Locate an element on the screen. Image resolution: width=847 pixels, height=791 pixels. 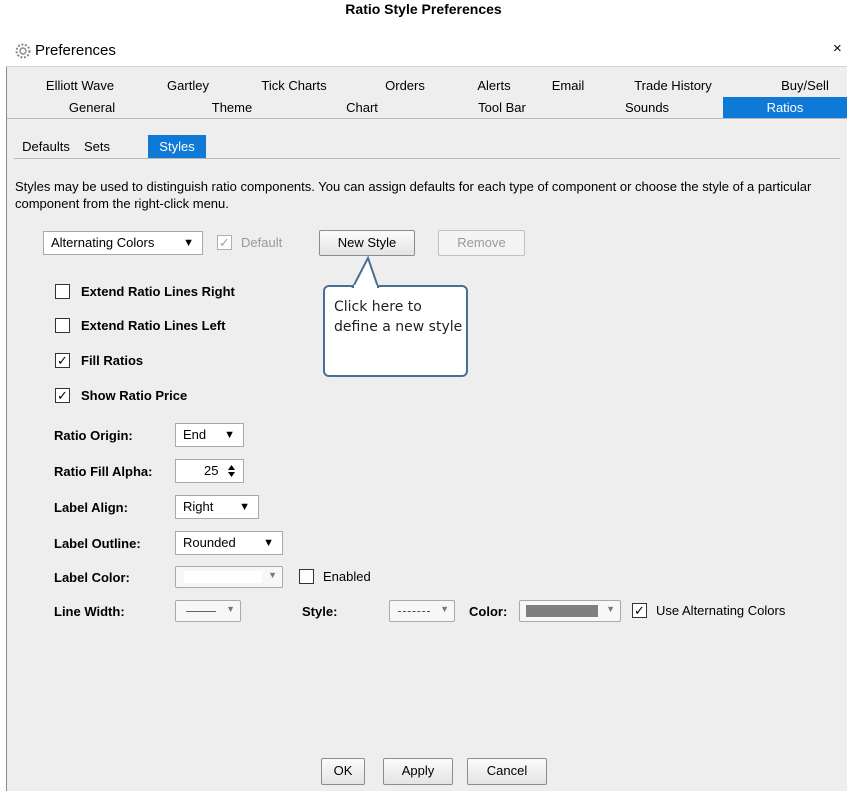
line-width-label: Line Width: is located at coordinates (89, 611).